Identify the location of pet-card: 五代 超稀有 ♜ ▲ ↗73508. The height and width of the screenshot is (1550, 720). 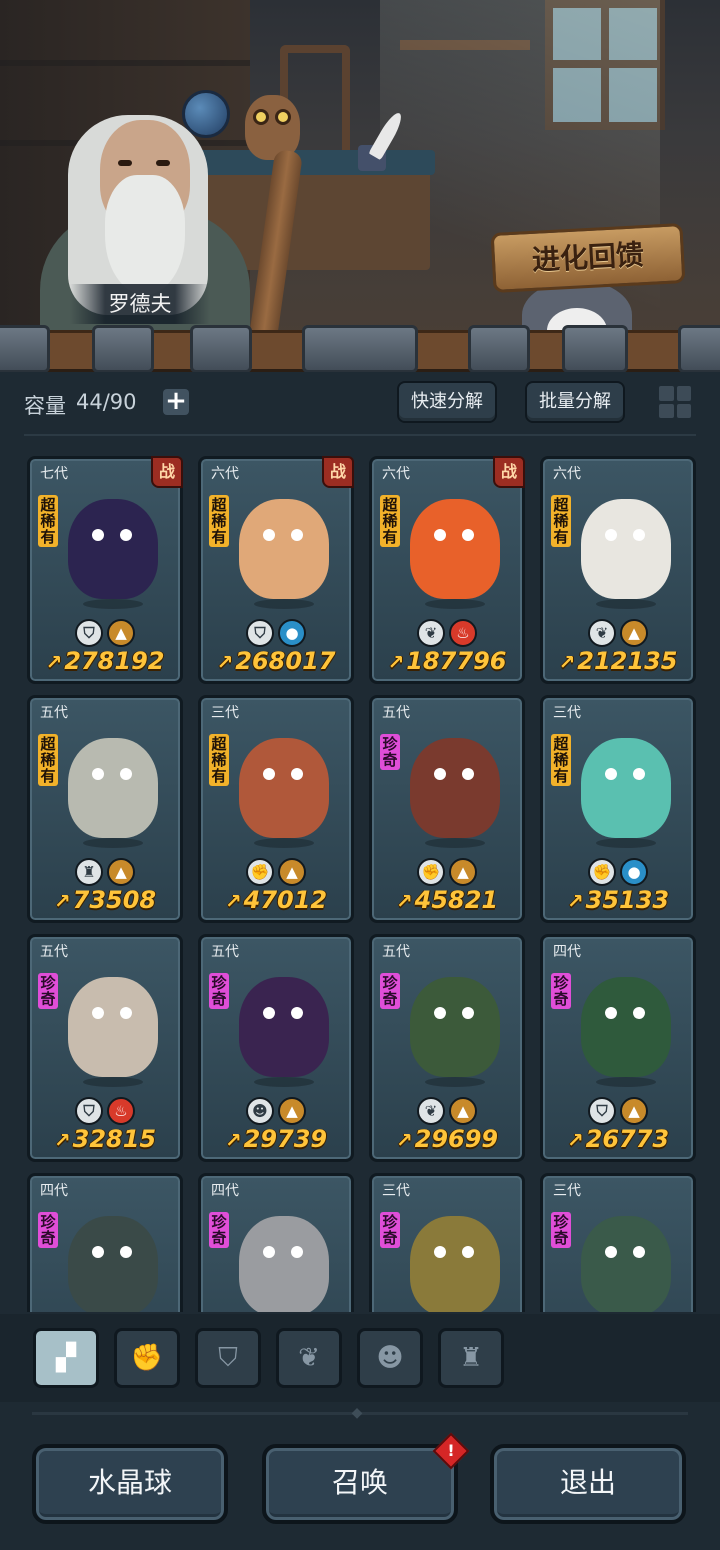
(105, 809).